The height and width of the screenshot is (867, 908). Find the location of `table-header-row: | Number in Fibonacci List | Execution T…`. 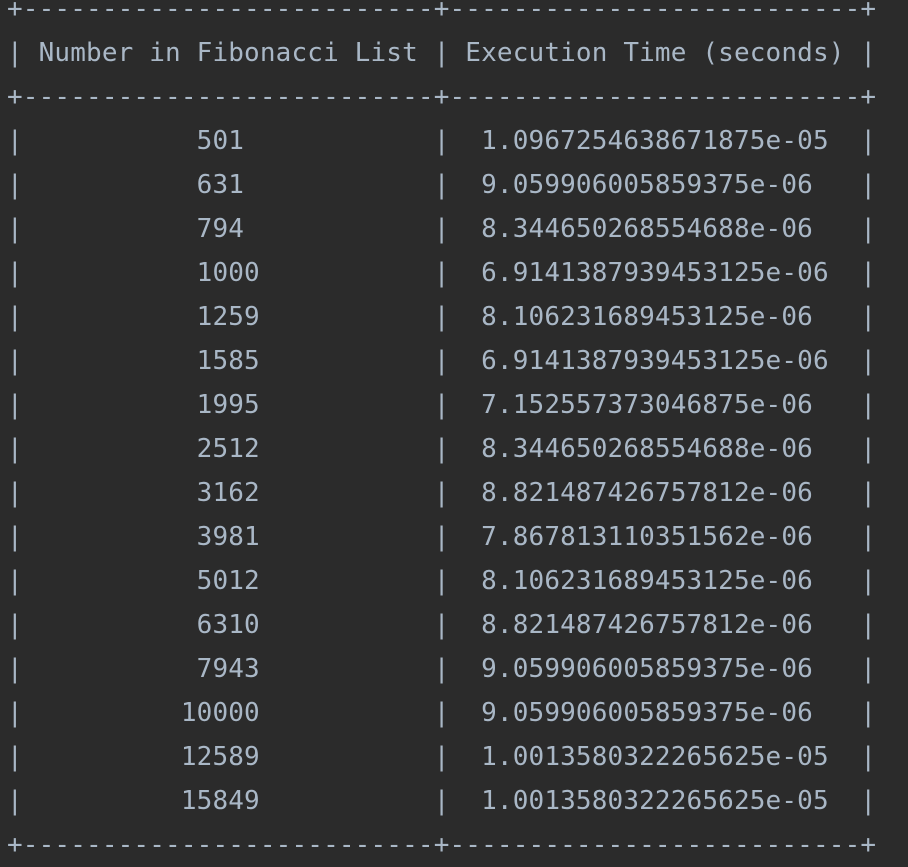

table-header-row: | Number in Fibonacci List | Execution T… is located at coordinates (442, 53).